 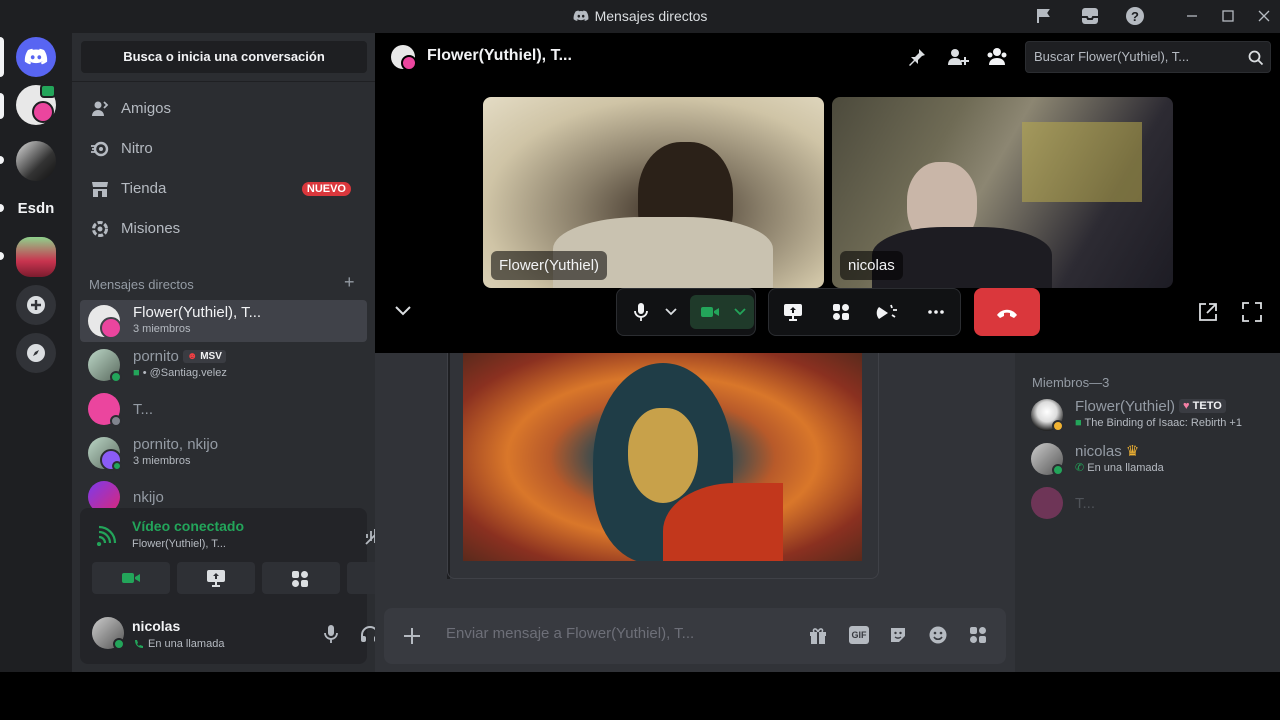 I want to click on dm-name: pornito, nkijo, so click(x=176, y=444).